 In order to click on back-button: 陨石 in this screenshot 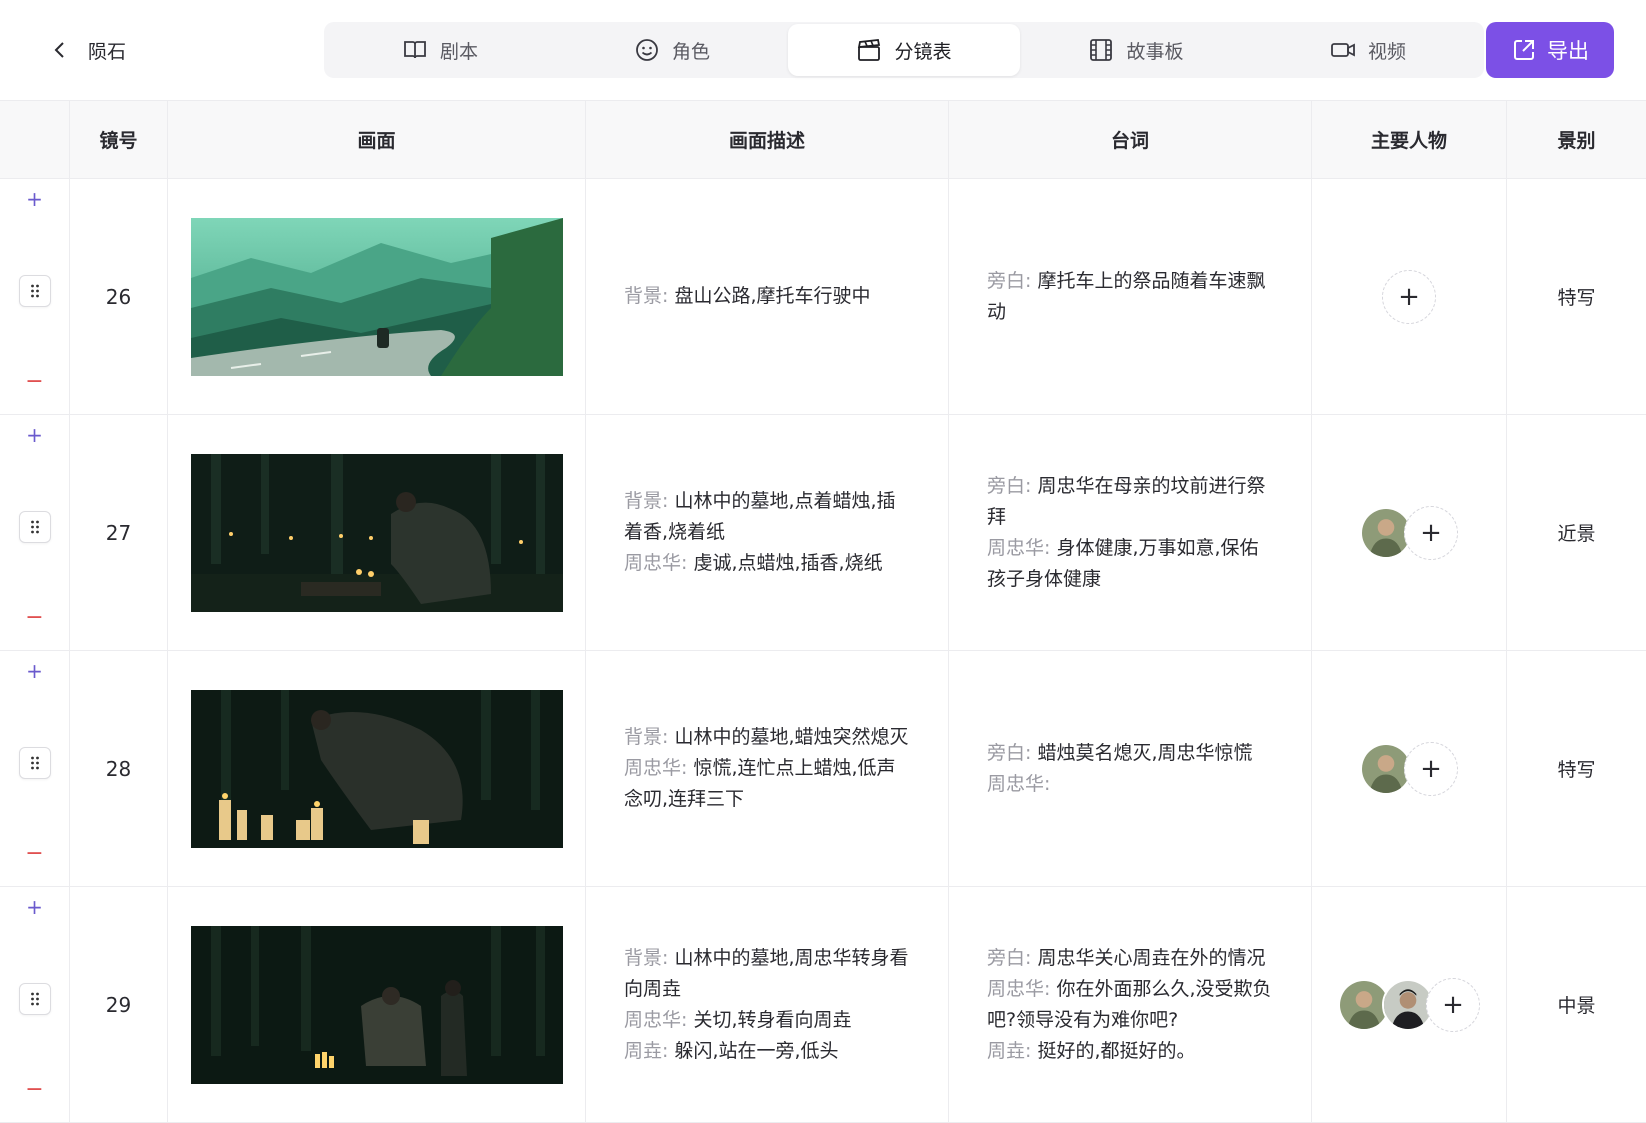, I will do `click(88, 50)`.